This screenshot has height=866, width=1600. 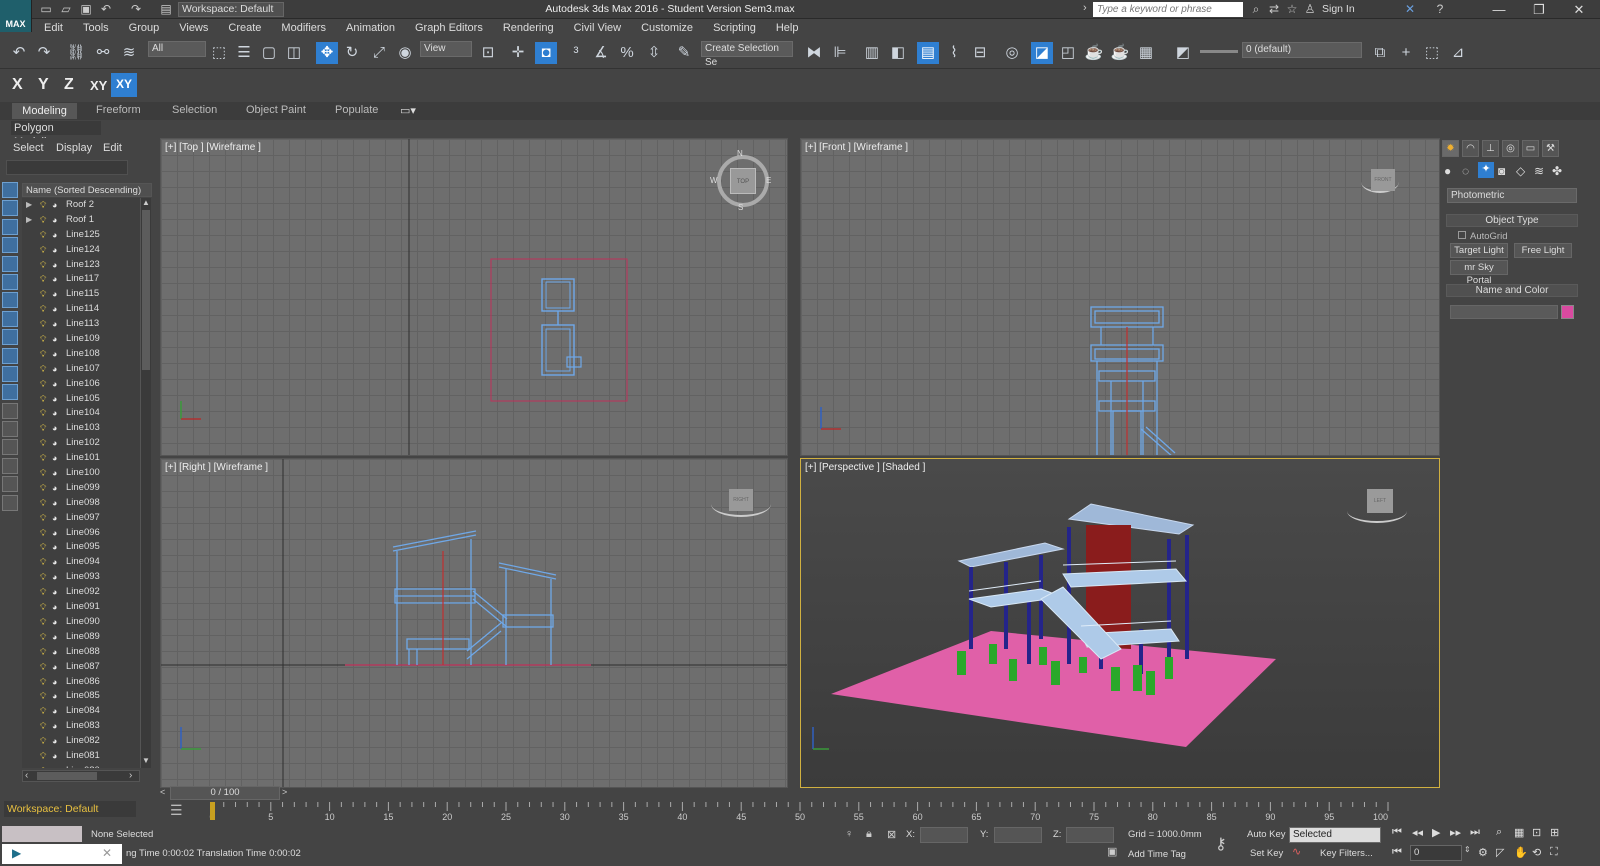 What do you see at coordinates (1397, 832) in the screenshot?
I see `go-to-start-icon: ⏮` at bounding box center [1397, 832].